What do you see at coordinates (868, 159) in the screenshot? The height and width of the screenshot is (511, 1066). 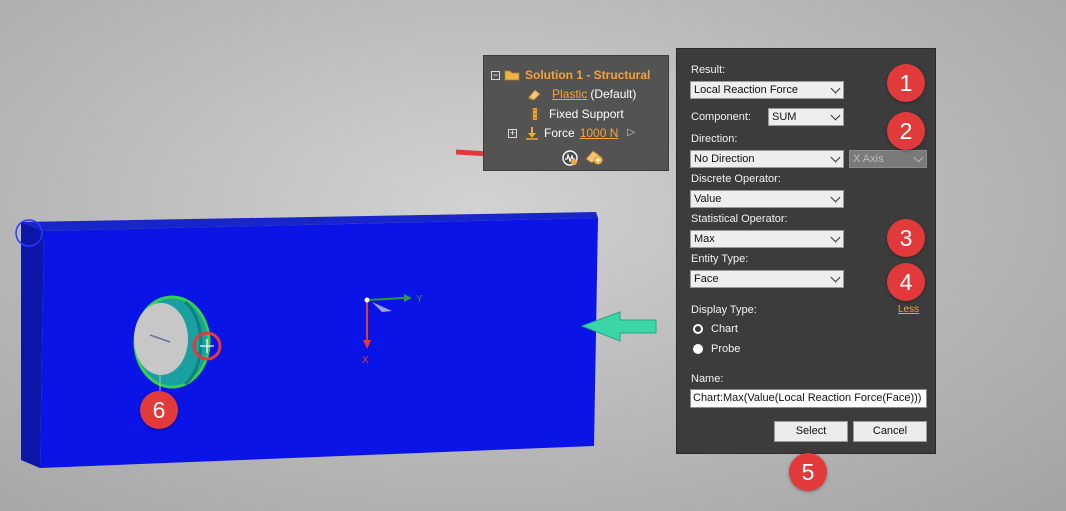 I see `axis-value: X Axis` at bounding box center [868, 159].